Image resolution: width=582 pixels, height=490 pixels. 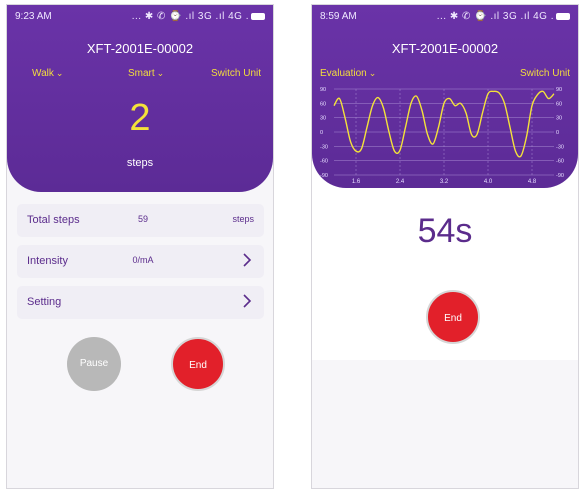 What do you see at coordinates (243, 219) in the screenshot?
I see `total-steps-unit: steps` at bounding box center [243, 219].